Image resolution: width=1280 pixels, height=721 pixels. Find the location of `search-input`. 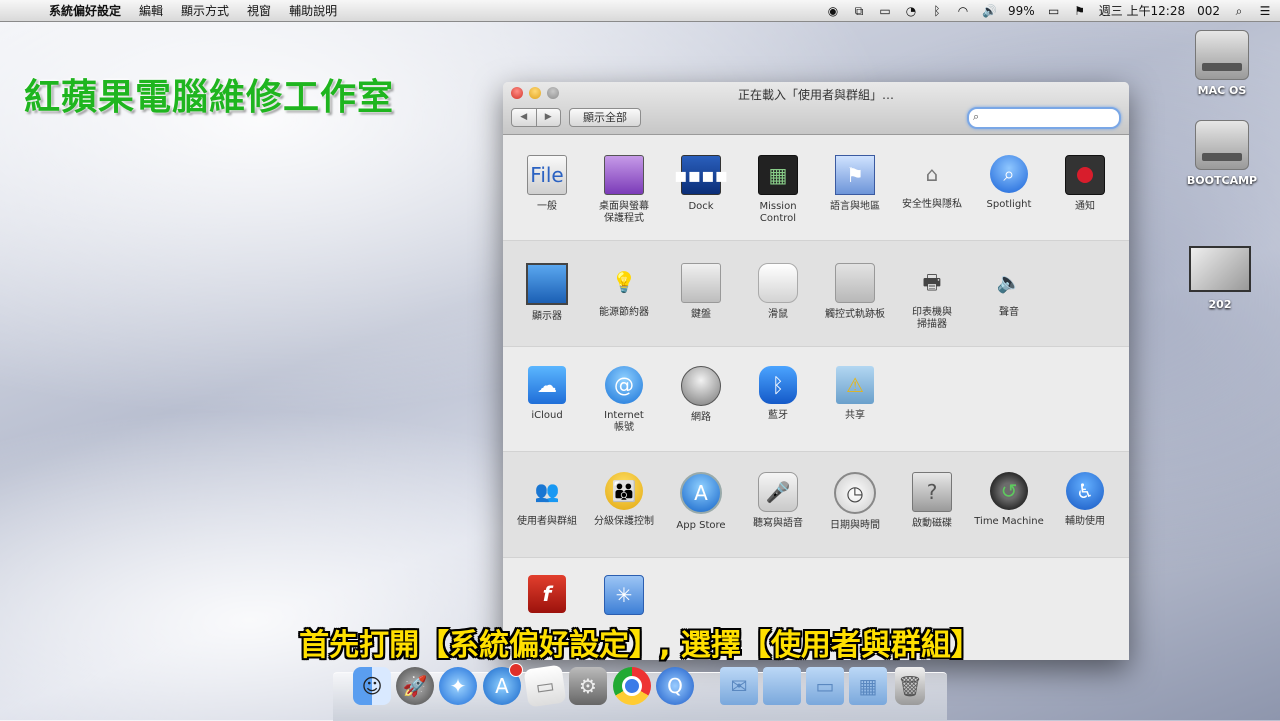

search-input is located at coordinates (1052, 118).